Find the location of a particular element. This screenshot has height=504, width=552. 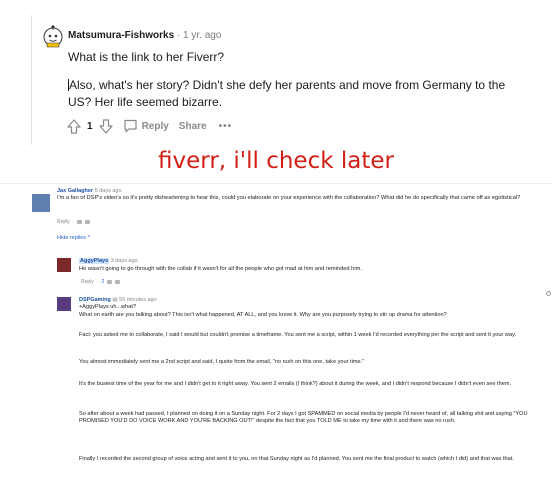

author-link: AggyPlays is located at coordinates (94, 261).